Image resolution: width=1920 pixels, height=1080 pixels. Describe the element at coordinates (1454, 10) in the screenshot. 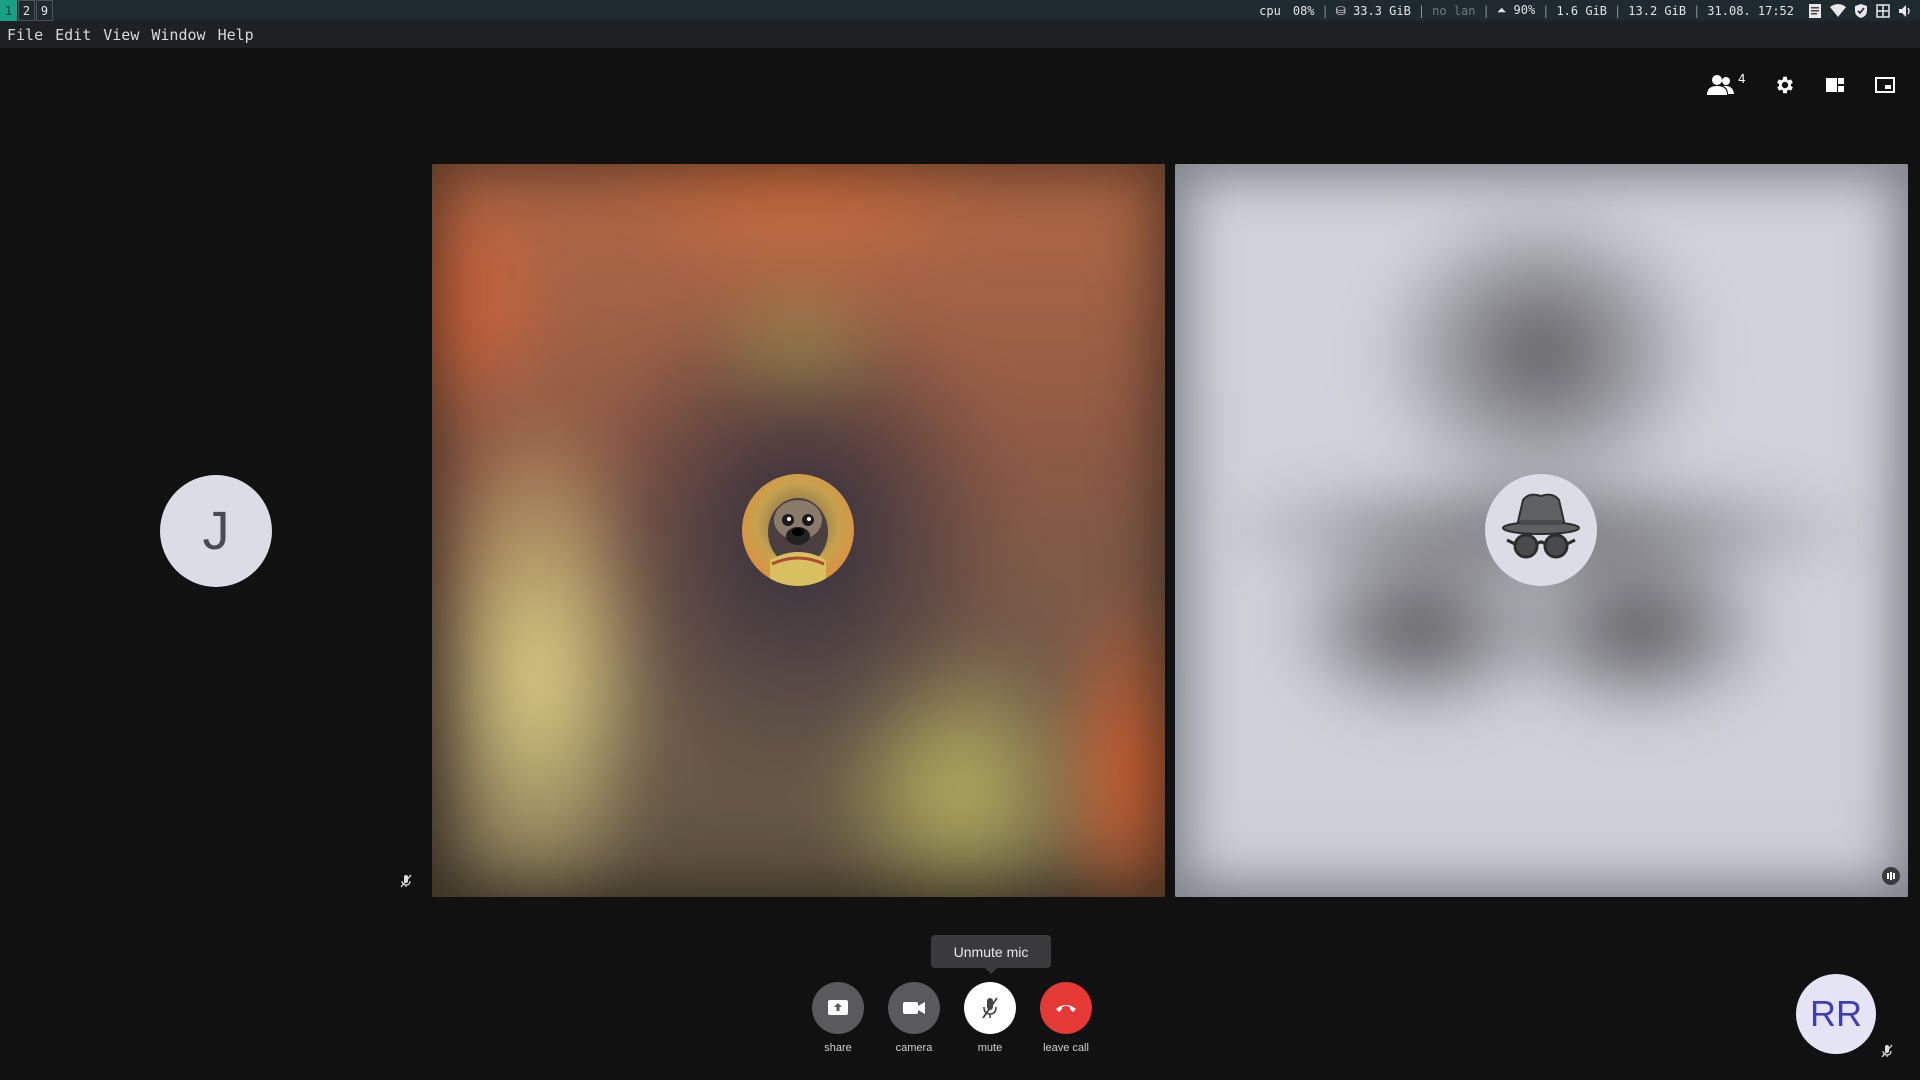

I see `lan-status: no lan` at that location.